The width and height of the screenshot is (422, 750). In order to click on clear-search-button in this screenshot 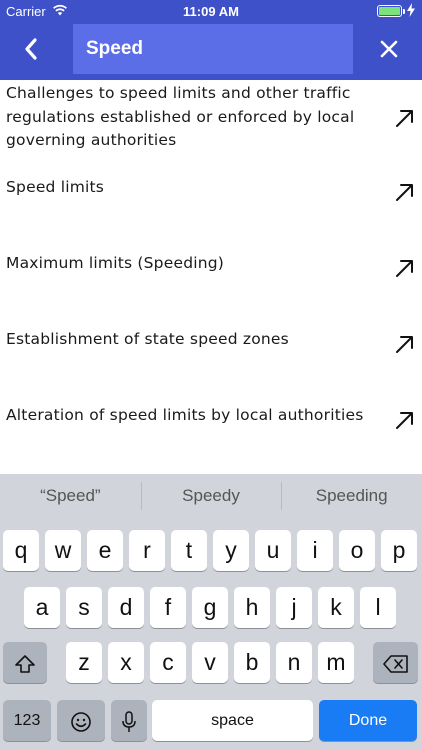, I will do `click(389, 49)`.